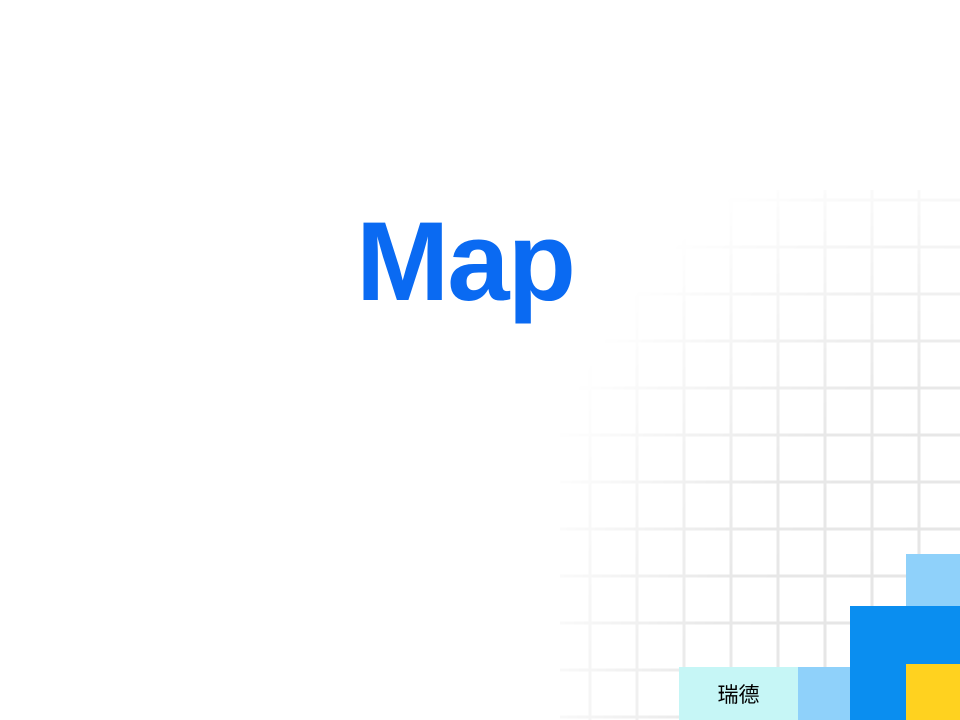 The image size is (960, 720). I want to click on footer-label: 瑞德, so click(738, 694).